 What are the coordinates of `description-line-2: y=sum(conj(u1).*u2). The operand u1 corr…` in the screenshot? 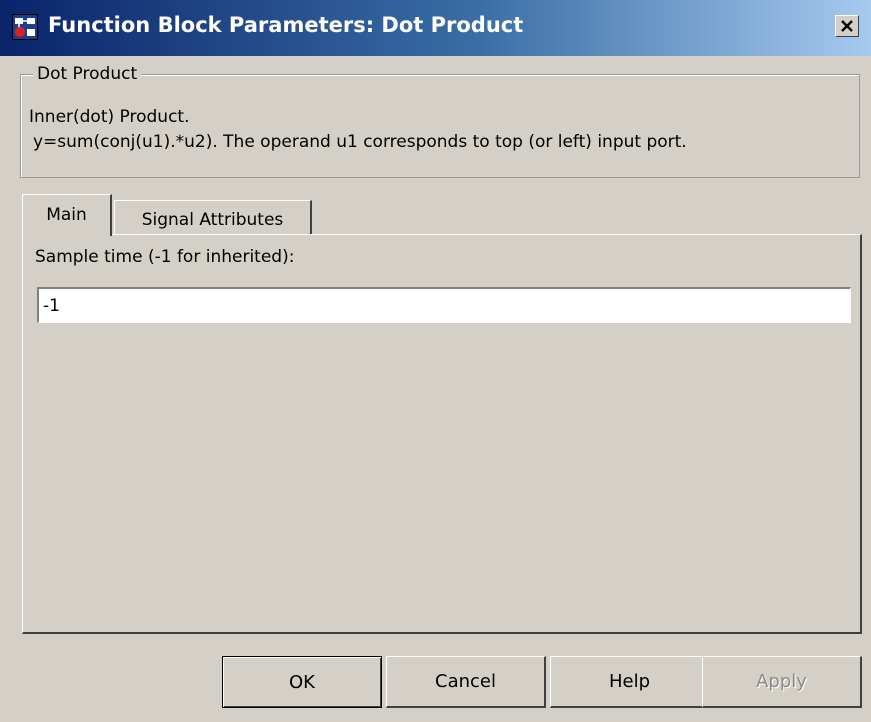 It's located at (360, 142).